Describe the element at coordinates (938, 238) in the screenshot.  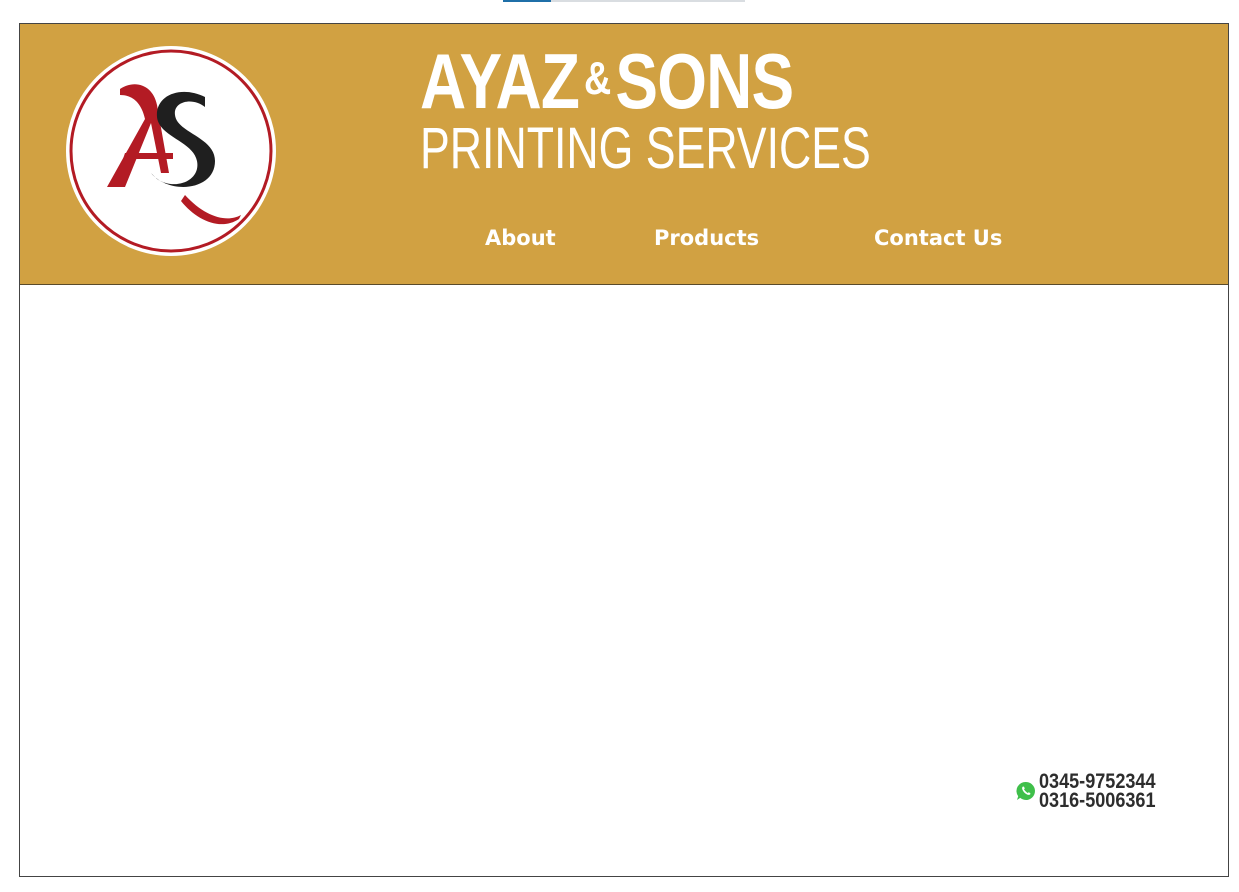
I see `nav-link-contact-us: Contact Us` at that location.